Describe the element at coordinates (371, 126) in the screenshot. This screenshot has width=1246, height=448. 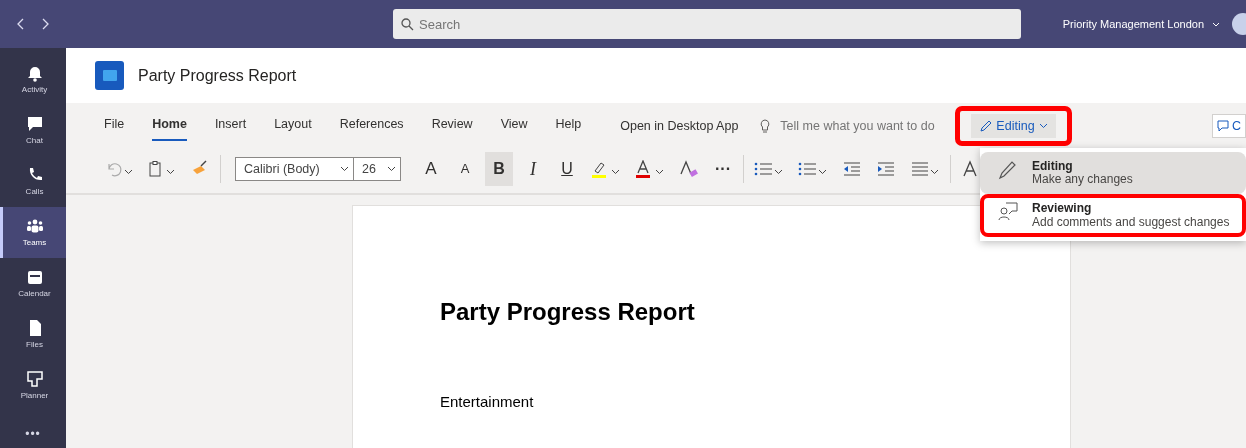
I see `ribbon-tab: References` at that location.